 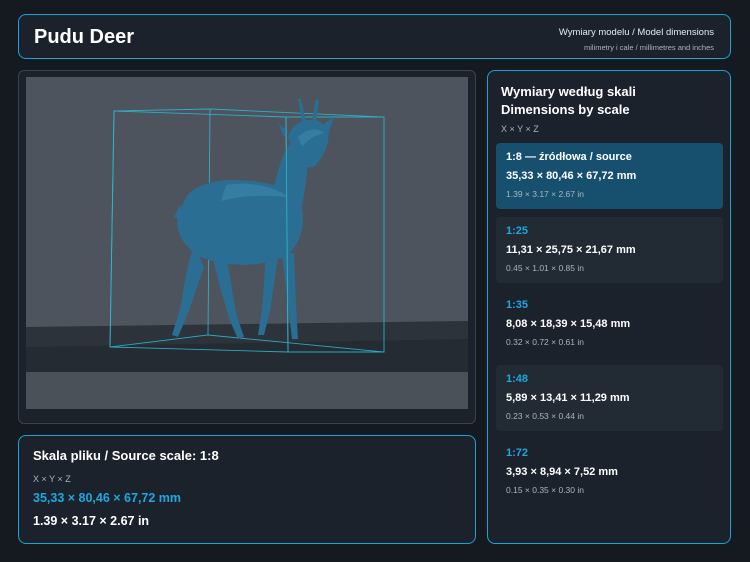 I want to click on model-title: Pudu Deer, so click(x=84, y=37).